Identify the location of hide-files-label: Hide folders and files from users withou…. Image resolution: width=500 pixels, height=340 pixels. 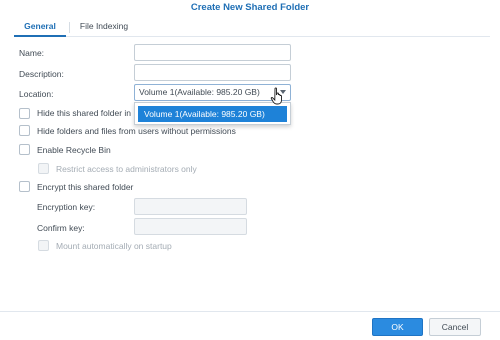
(136, 131).